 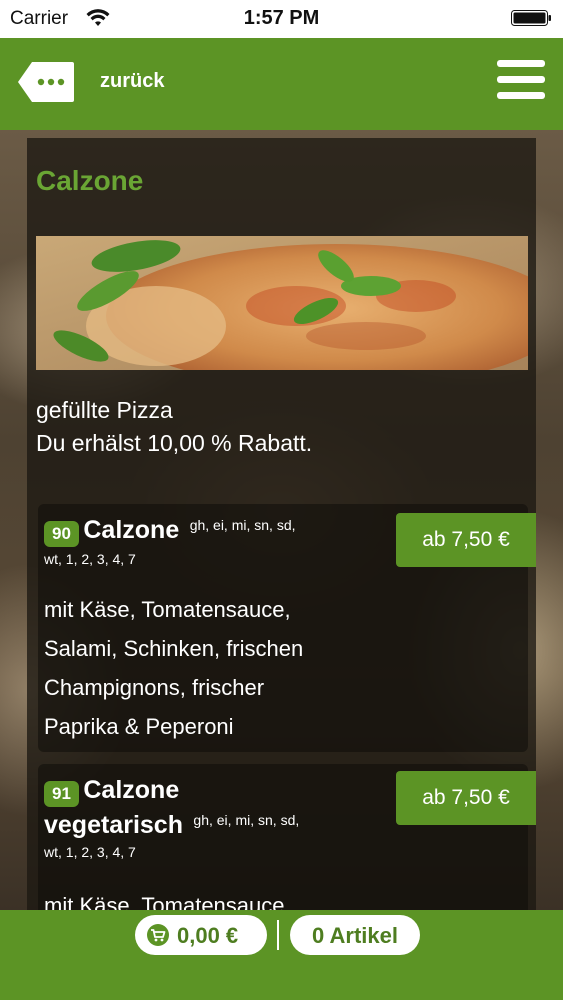 I want to click on cart-total-button: 0,00 €, so click(x=201, y=935).